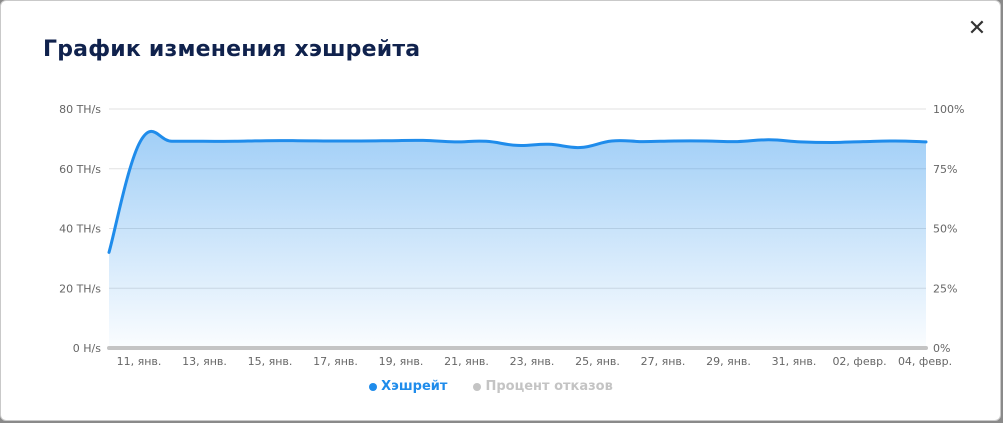 The image size is (1003, 423). I want to click on legend-item-reject-rate: Процент отказов, so click(543, 386).